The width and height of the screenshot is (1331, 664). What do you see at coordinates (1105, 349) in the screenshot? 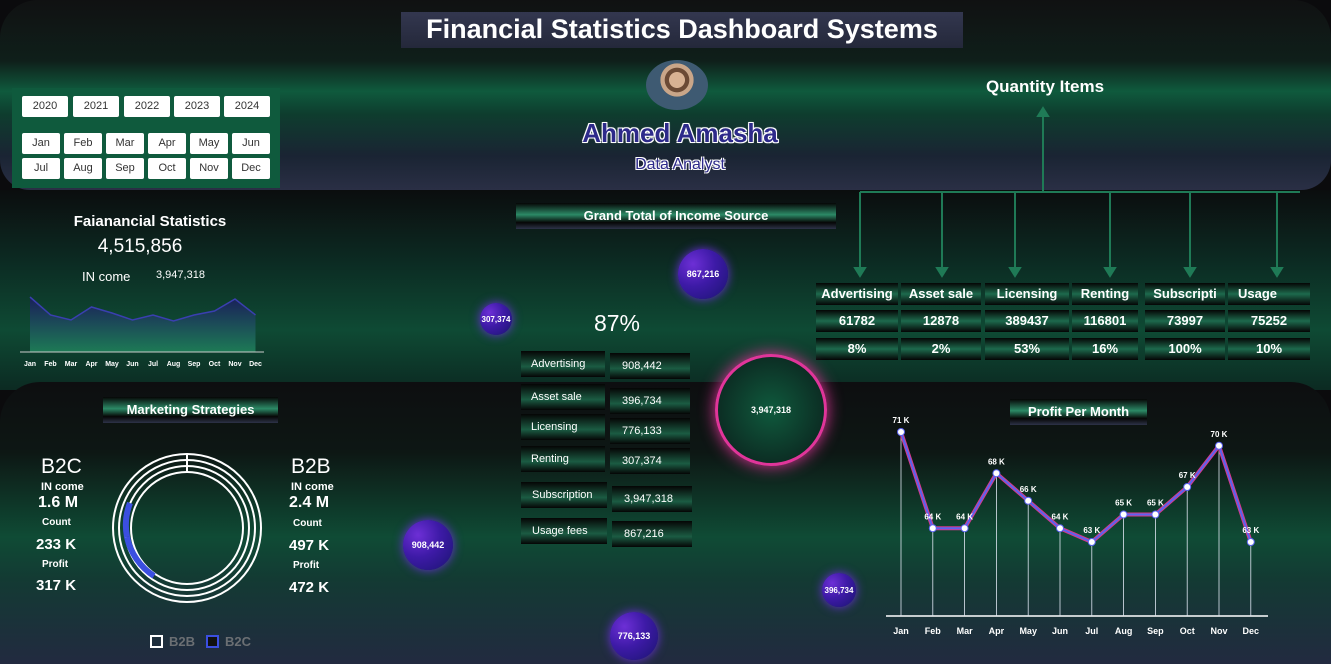
I see `quantity-percent: 16%` at bounding box center [1105, 349].